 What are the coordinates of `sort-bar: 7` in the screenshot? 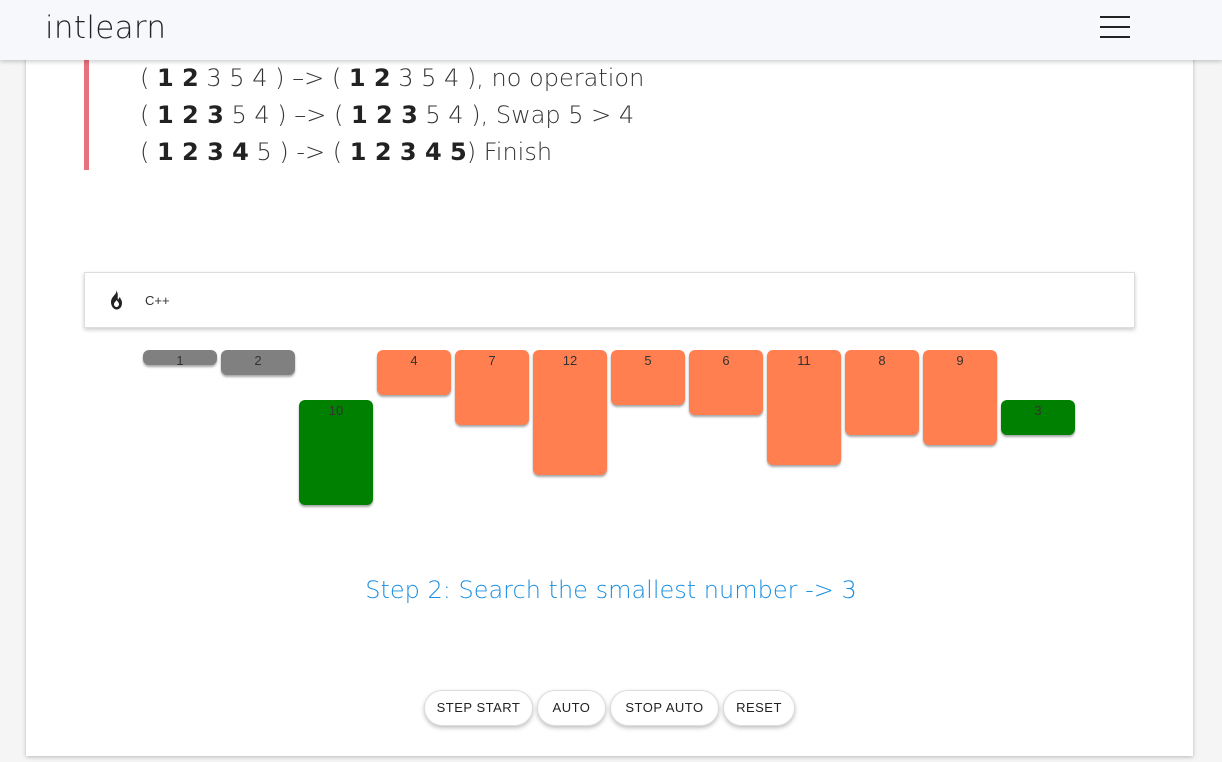 It's located at (492, 387).